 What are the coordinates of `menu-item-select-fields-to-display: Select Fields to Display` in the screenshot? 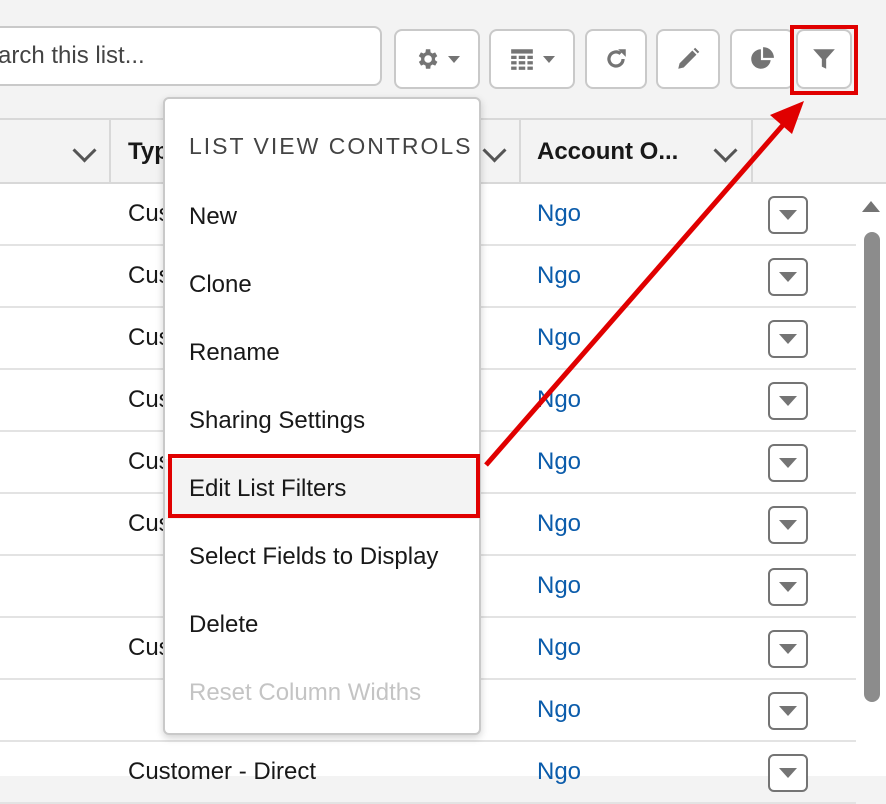 It's located at (322, 557).